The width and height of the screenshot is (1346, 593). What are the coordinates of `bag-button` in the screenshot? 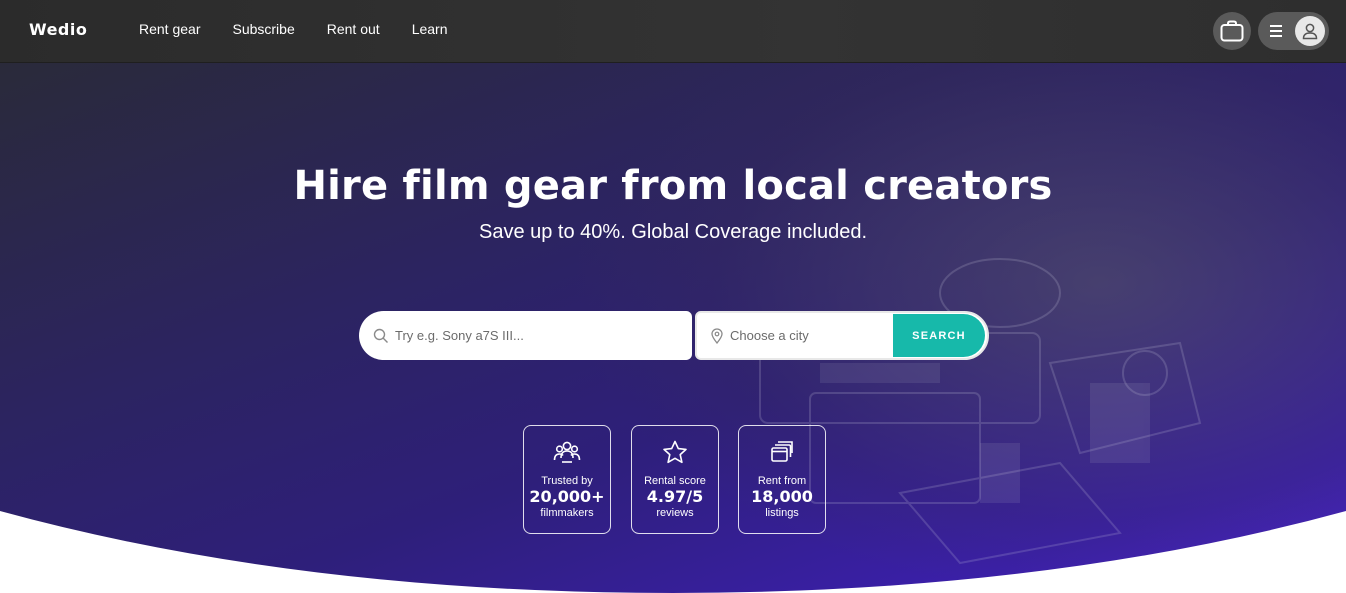 It's located at (1232, 31).